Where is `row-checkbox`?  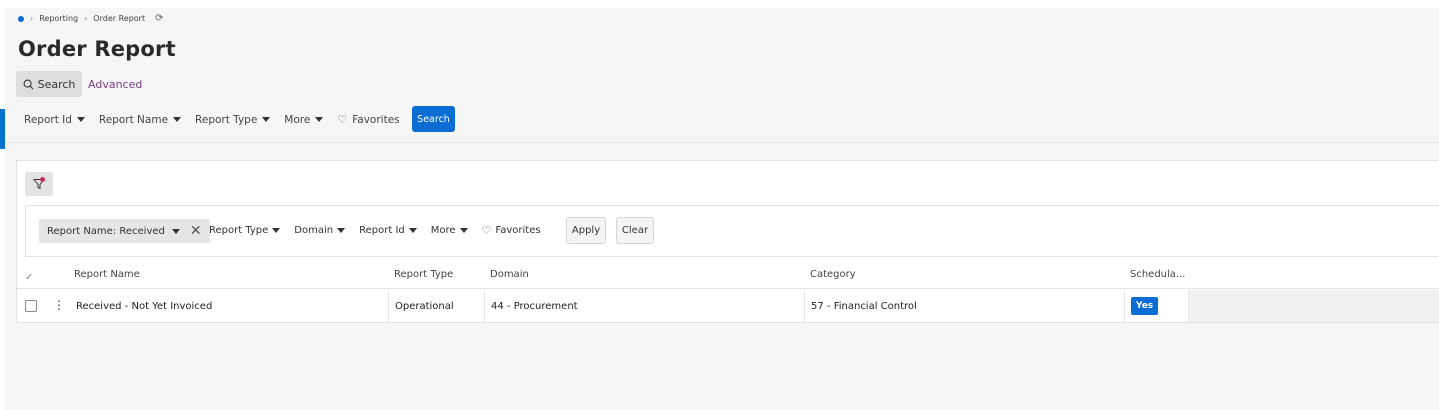
row-checkbox is located at coordinates (31, 306).